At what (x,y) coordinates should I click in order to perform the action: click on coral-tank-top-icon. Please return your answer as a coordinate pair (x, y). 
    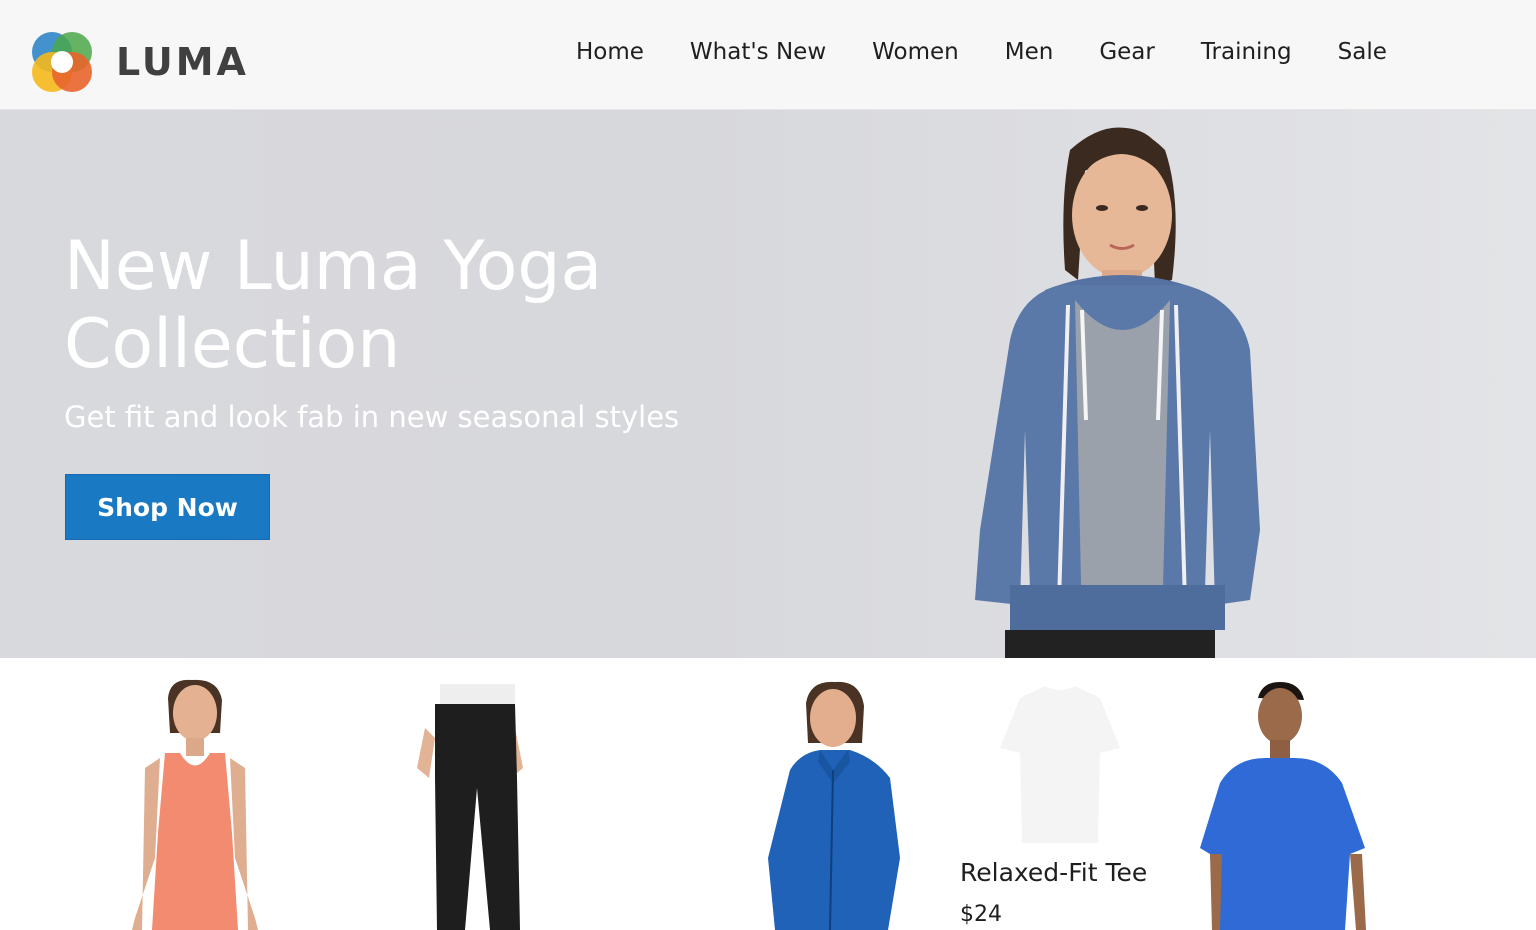
    Looking at the image, I should click on (195, 804).